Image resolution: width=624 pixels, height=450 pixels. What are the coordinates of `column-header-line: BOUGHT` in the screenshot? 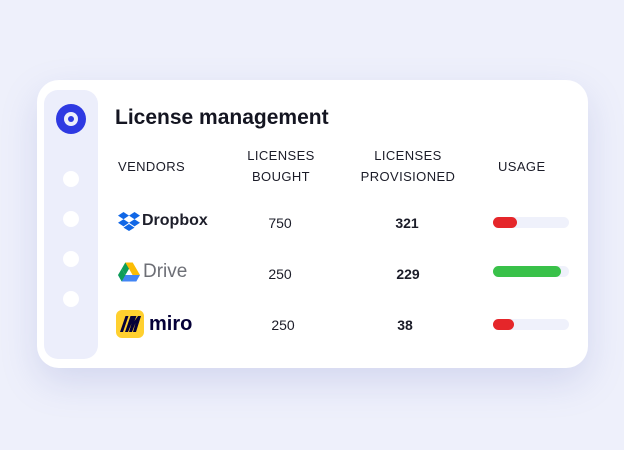 It's located at (280, 176).